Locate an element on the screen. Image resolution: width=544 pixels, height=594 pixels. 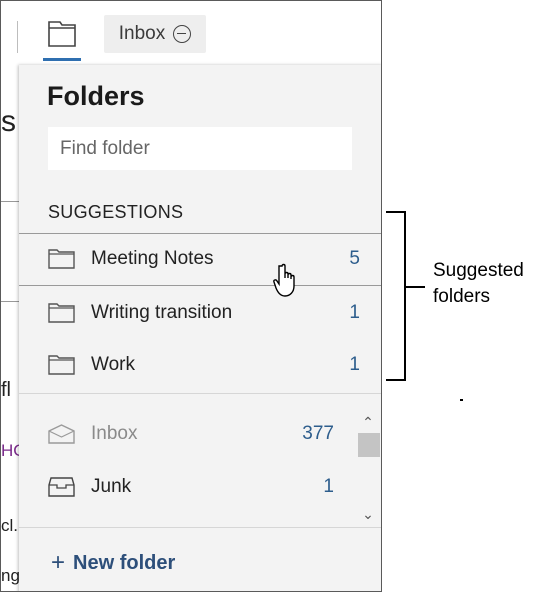
active-tab-indicator is located at coordinates (62, 59).